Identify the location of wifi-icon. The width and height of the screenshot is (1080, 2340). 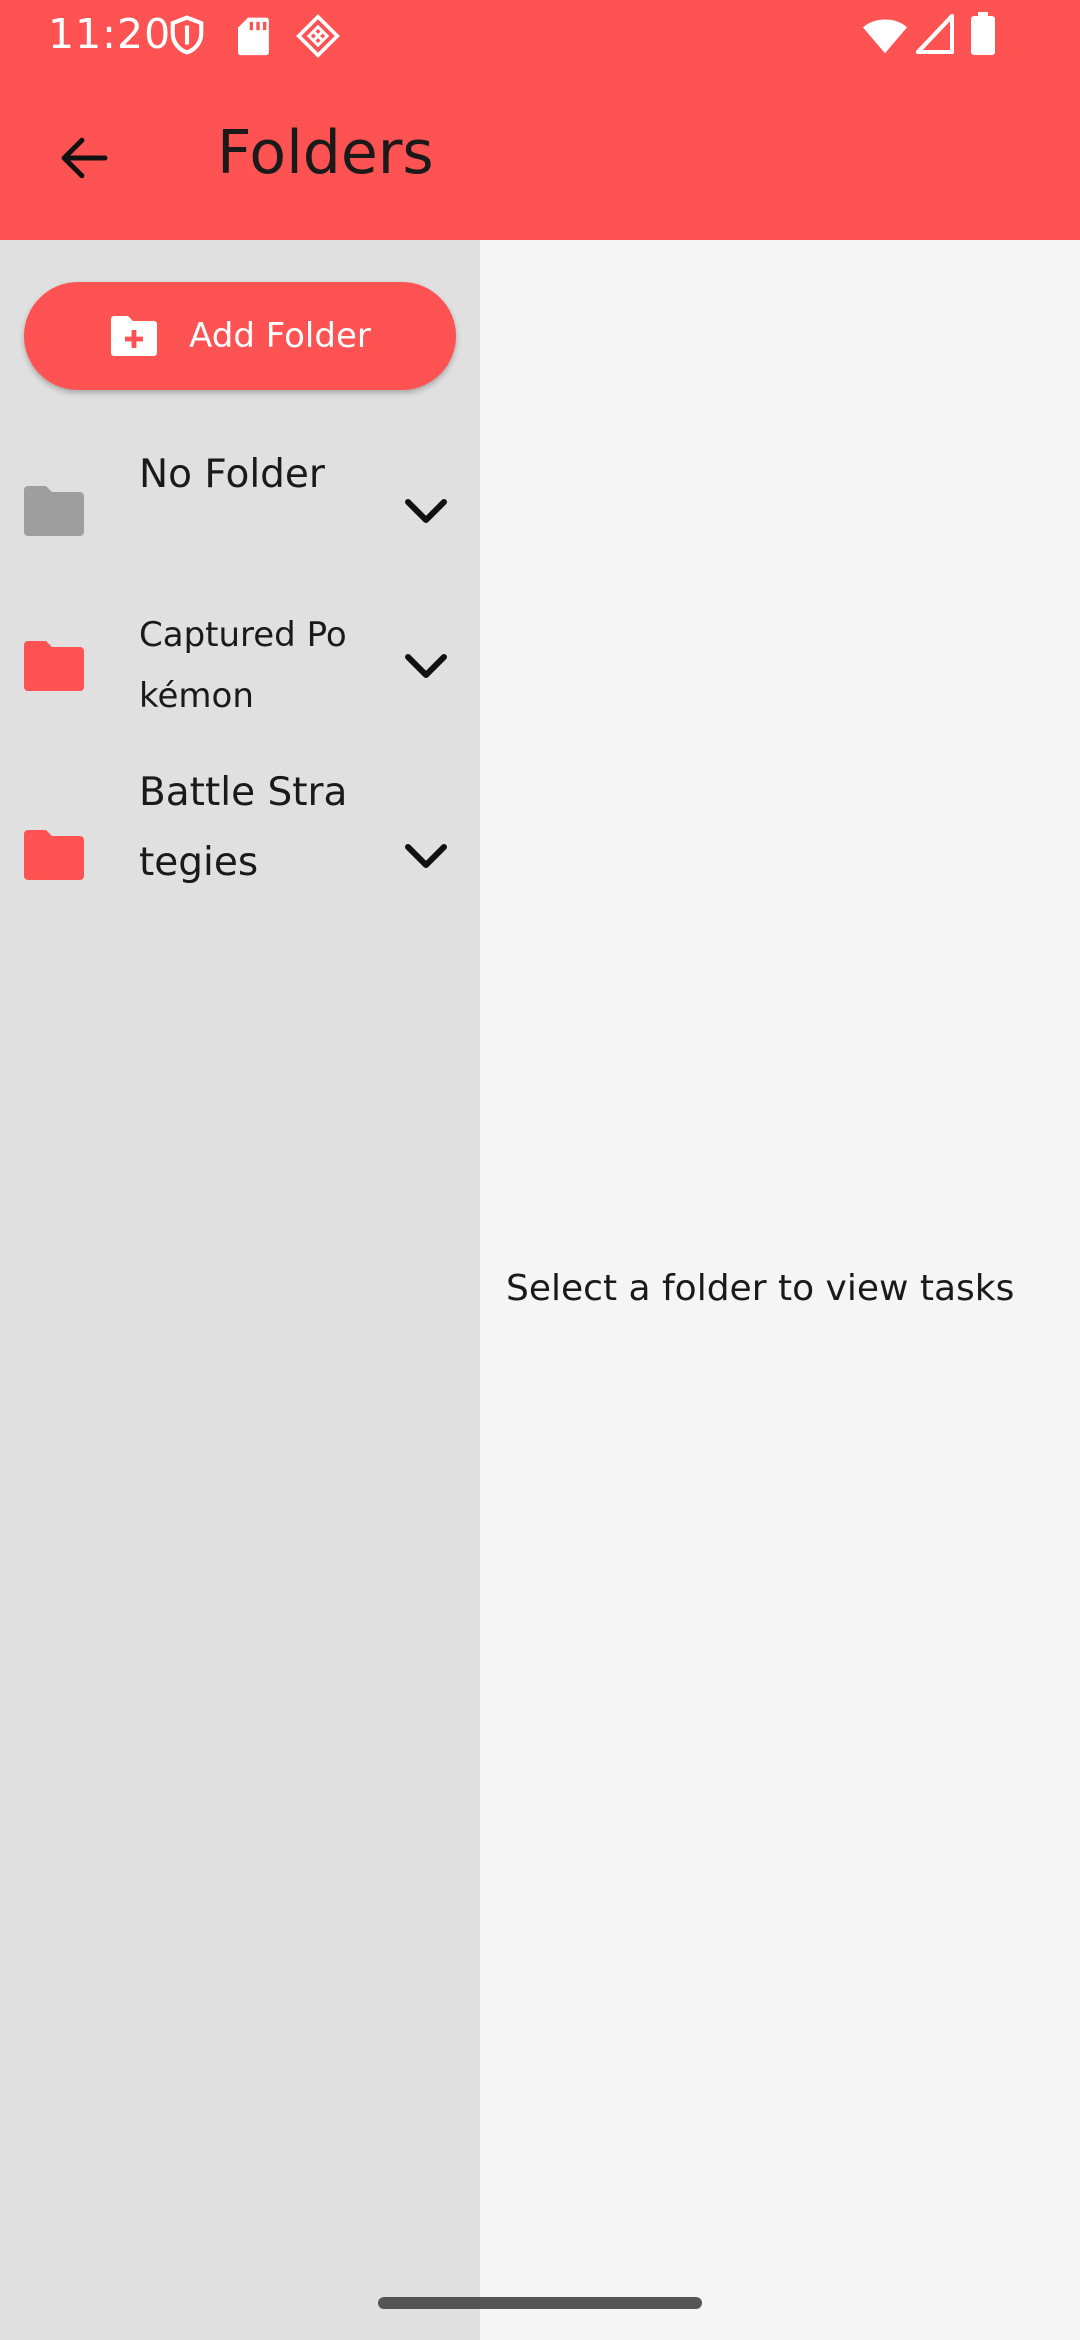
(885, 36).